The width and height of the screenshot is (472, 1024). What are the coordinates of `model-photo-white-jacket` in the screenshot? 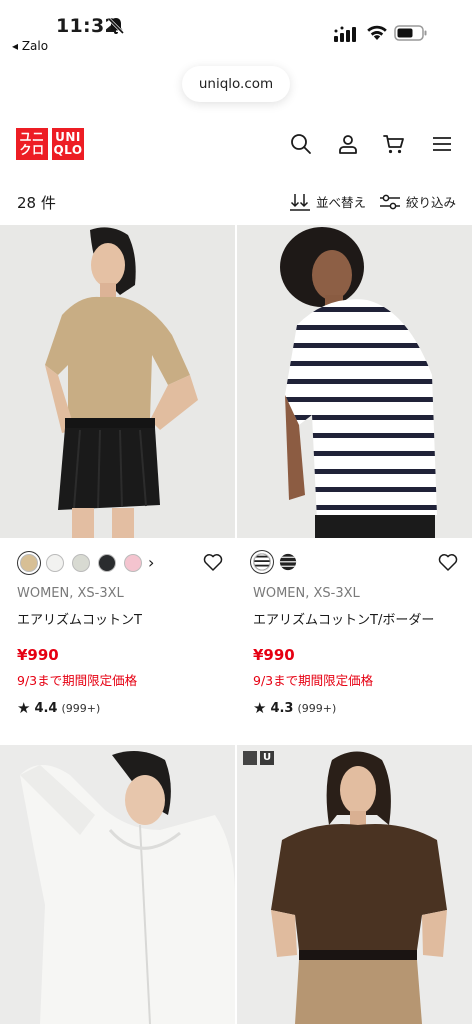 It's located at (117, 884).